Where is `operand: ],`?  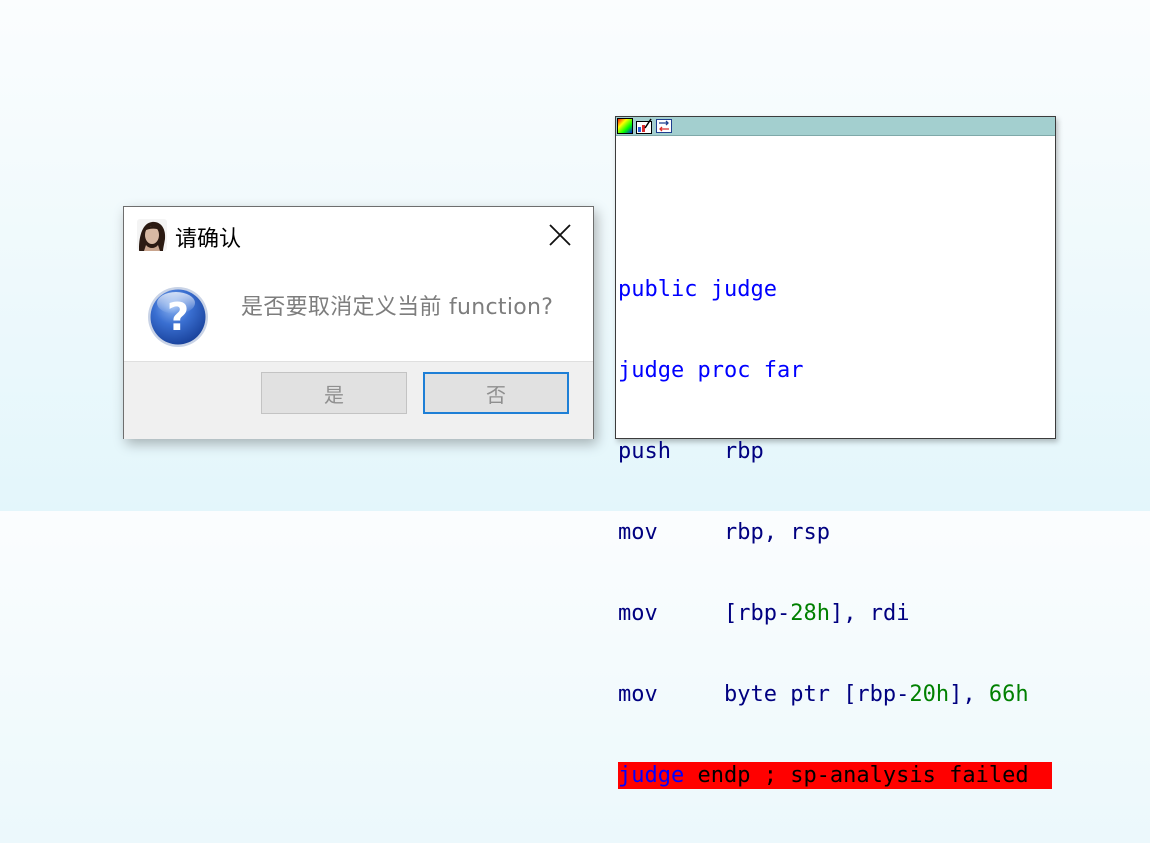 operand: ], is located at coordinates (969, 694).